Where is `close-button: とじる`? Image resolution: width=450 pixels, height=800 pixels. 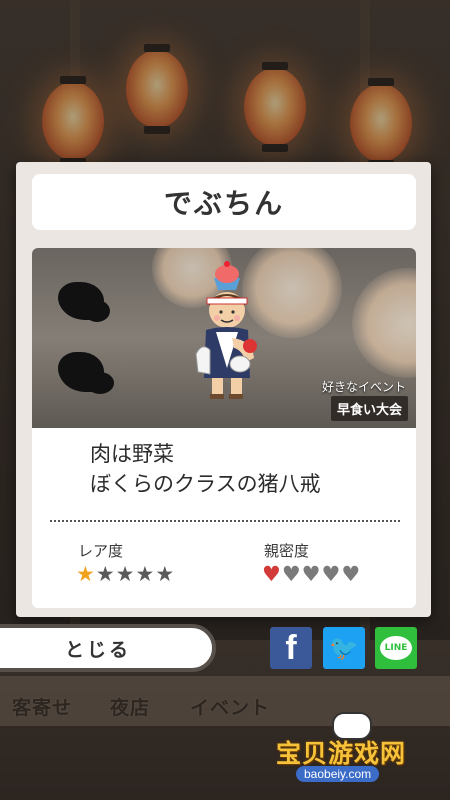 close-button: とじる is located at coordinates (108, 648).